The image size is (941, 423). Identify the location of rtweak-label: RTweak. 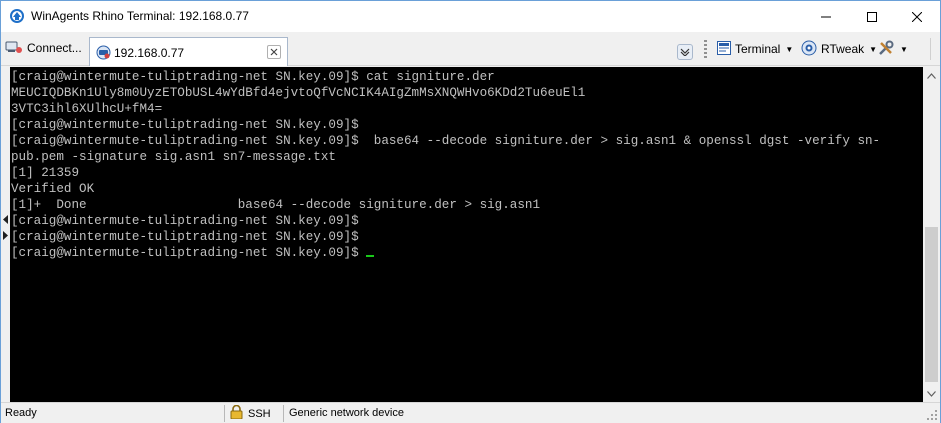
(843, 49).